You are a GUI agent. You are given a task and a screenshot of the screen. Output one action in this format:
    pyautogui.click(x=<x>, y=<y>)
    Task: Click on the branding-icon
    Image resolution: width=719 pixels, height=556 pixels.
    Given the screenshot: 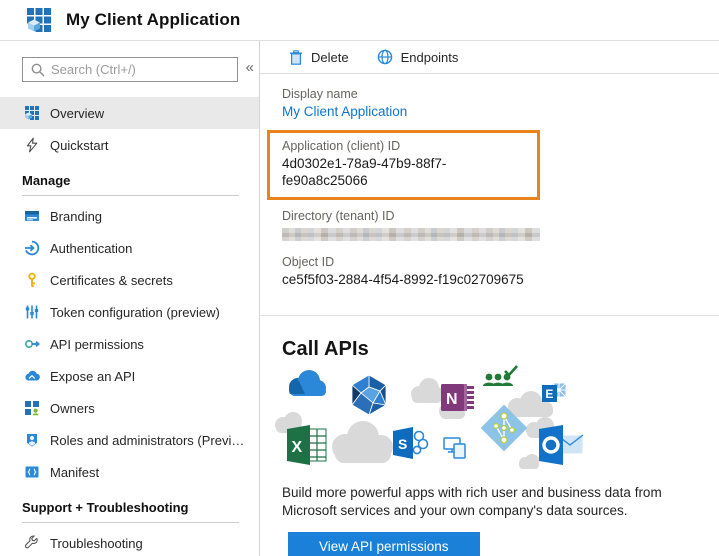 What is the action you would take?
    pyautogui.click(x=32, y=216)
    